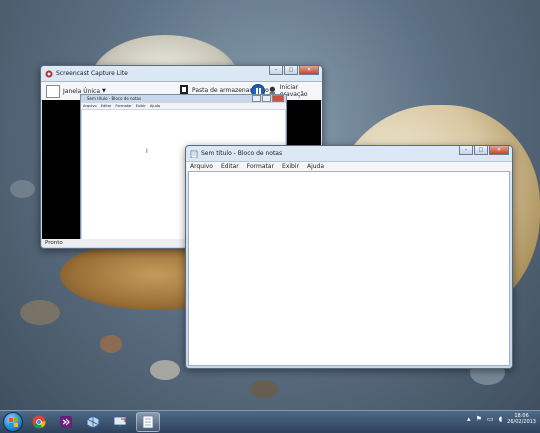  What do you see at coordinates (92, 73) in the screenshot?
I see `window-title: Screencast Capture Lite` at bounding box center [92, 73].